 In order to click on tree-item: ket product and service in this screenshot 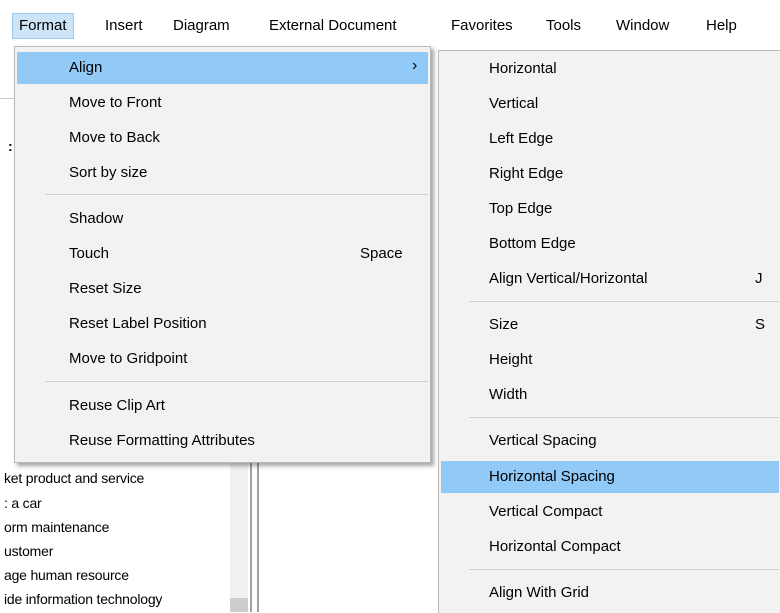, I will do `click(74, 478)`.